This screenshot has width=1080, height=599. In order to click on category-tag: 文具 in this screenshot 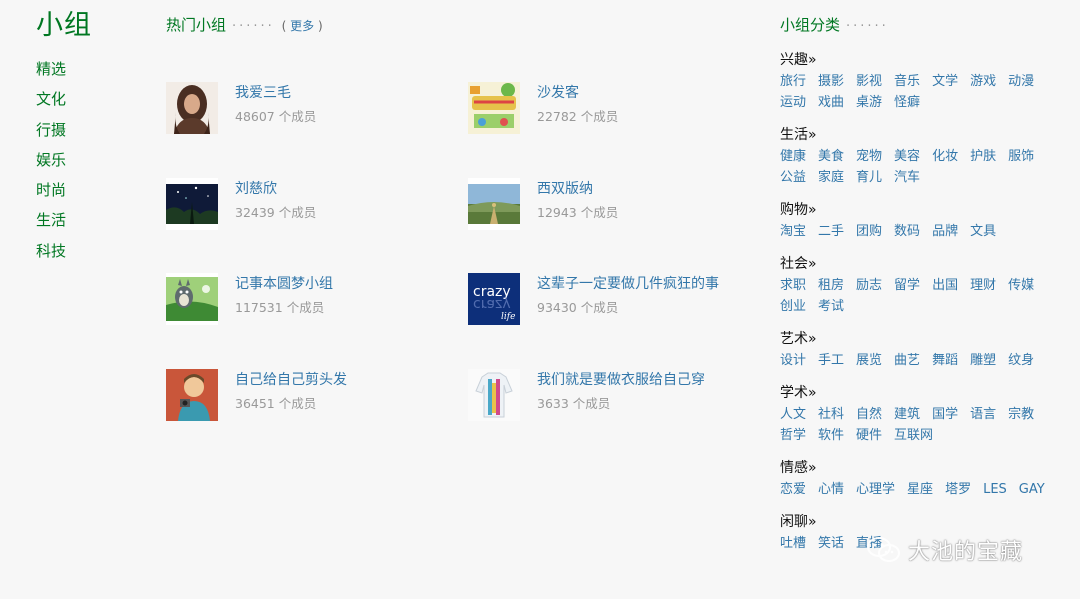, I will do `click(983, 231)`.